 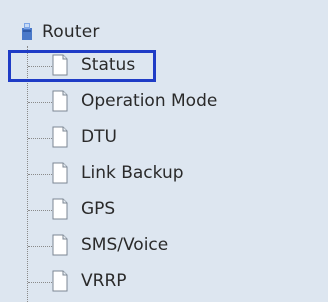 What do you see at coordinates (178, 210) in the screenshot?
I see `tree-item-gps: GPS` at bounding box center [178, 210].